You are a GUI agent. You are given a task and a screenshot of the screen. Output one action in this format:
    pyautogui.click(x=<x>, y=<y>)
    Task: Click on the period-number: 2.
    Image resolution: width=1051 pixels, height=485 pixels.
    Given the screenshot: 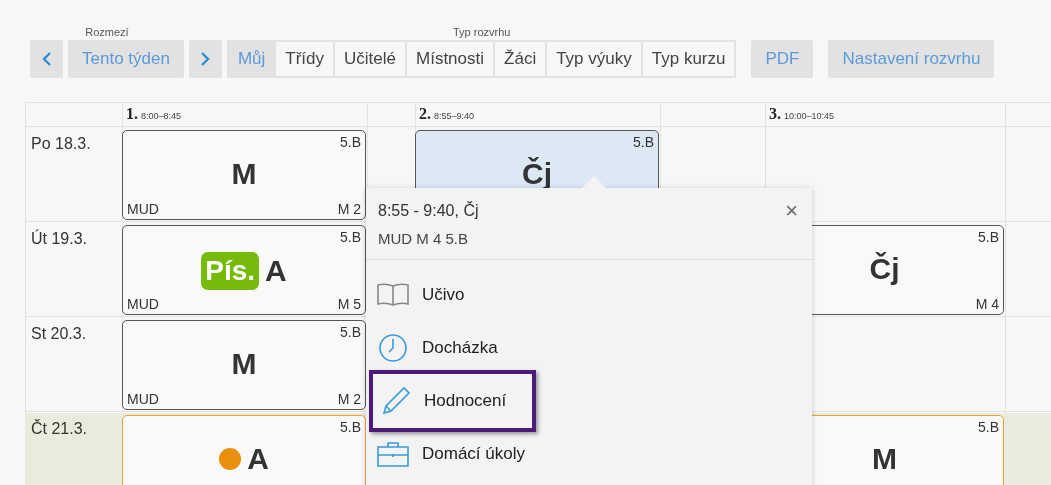 What is the action you would take?
    pyautogui.click(x=425, y=113)
    